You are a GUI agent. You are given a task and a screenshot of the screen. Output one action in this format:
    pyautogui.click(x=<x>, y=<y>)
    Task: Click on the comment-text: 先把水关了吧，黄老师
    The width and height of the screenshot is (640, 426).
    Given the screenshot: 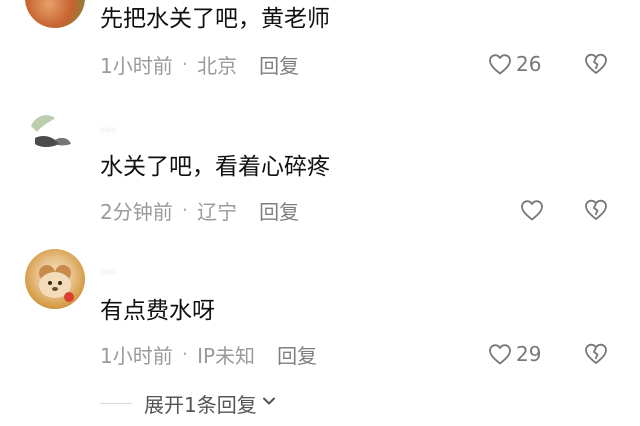 What is the action you would take?
    pyautogui.click(x=215, y=19)
    